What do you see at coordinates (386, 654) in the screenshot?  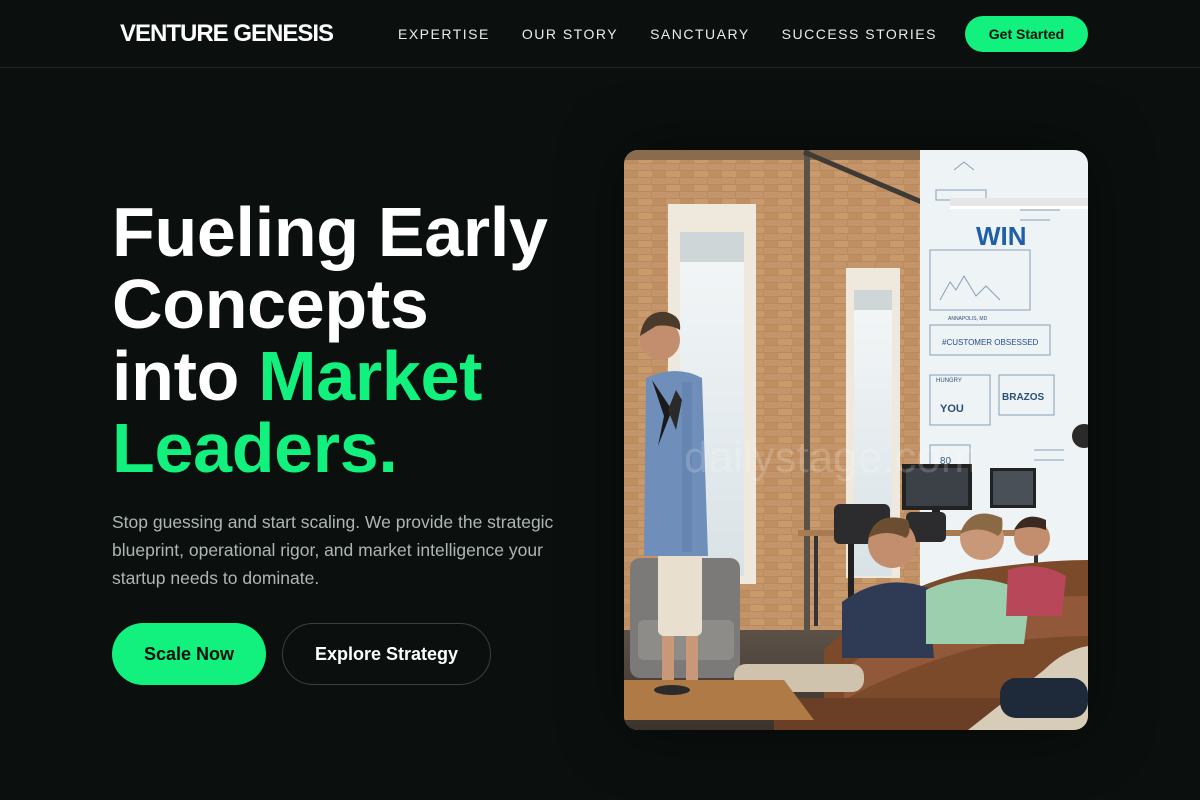 I see `explore-strategy-button: Explore Strategy` at bounding box center [386, 654].